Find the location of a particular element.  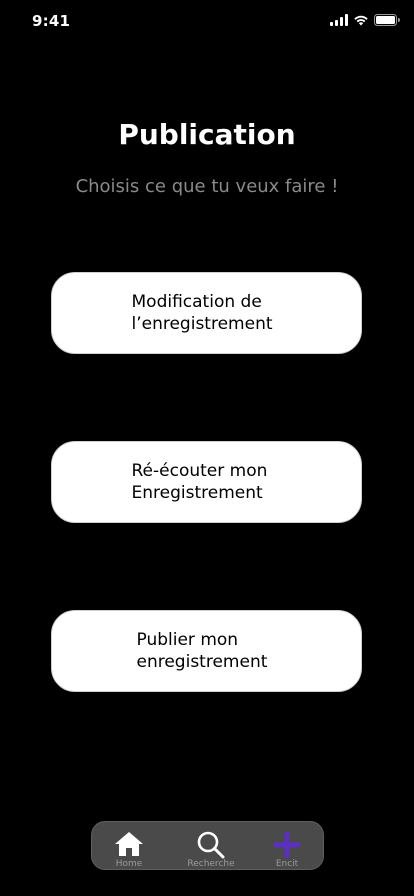

page-title: Publication is located at coordinates (207, 134).